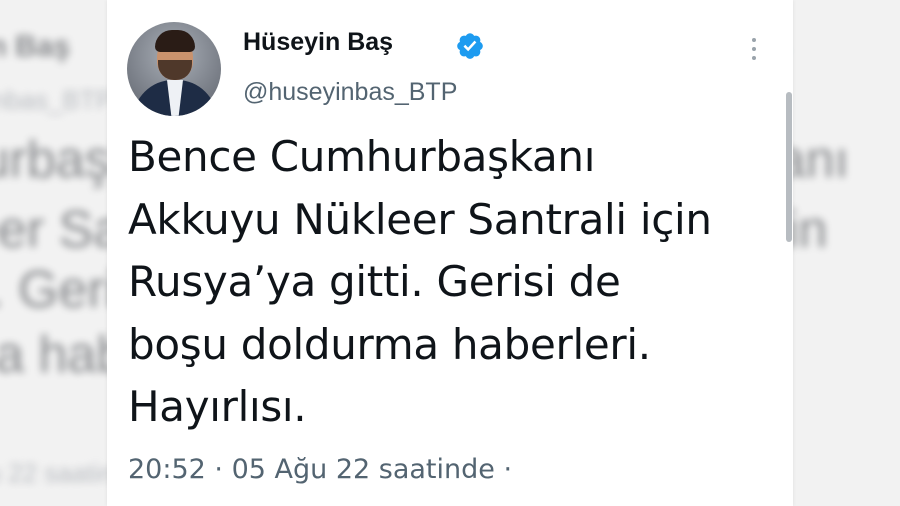  I want to click on tweet-timestamp: 20:52 · 05 Ağu 22 saatinde ·, so click(320, 469).